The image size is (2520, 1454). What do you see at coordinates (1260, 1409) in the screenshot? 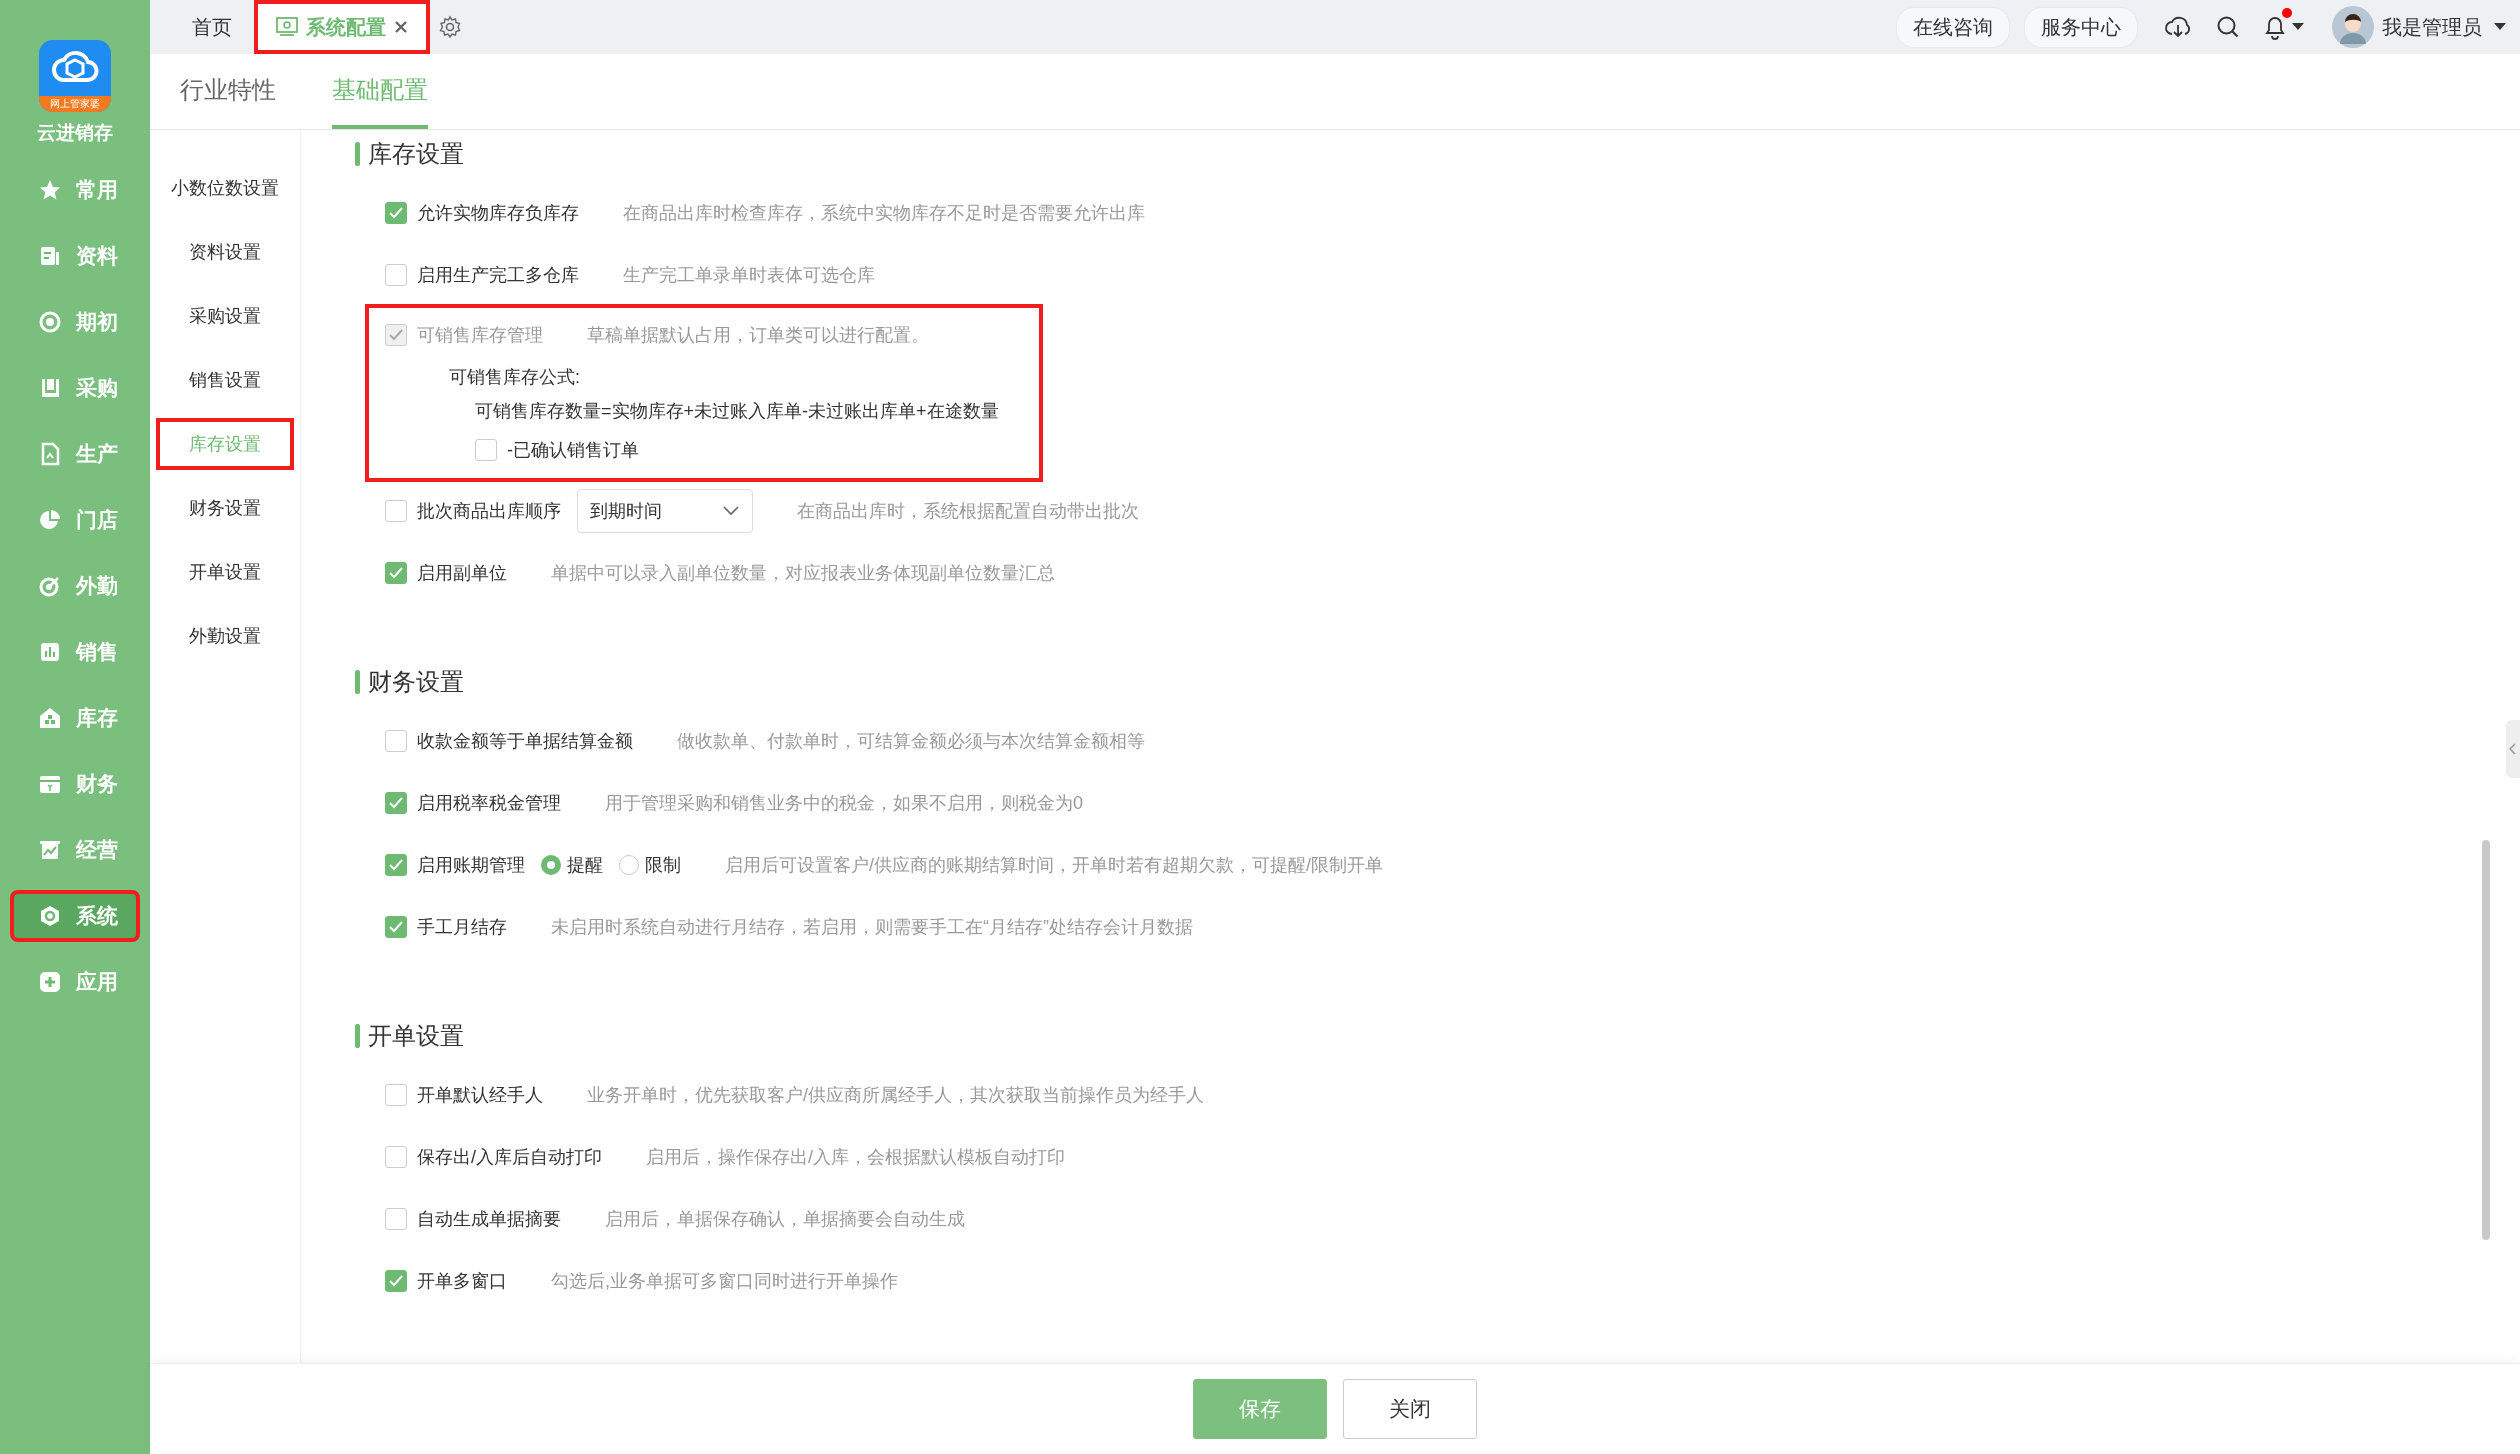
I see `save-button: 保存` at bounding box center [1260, 1409].